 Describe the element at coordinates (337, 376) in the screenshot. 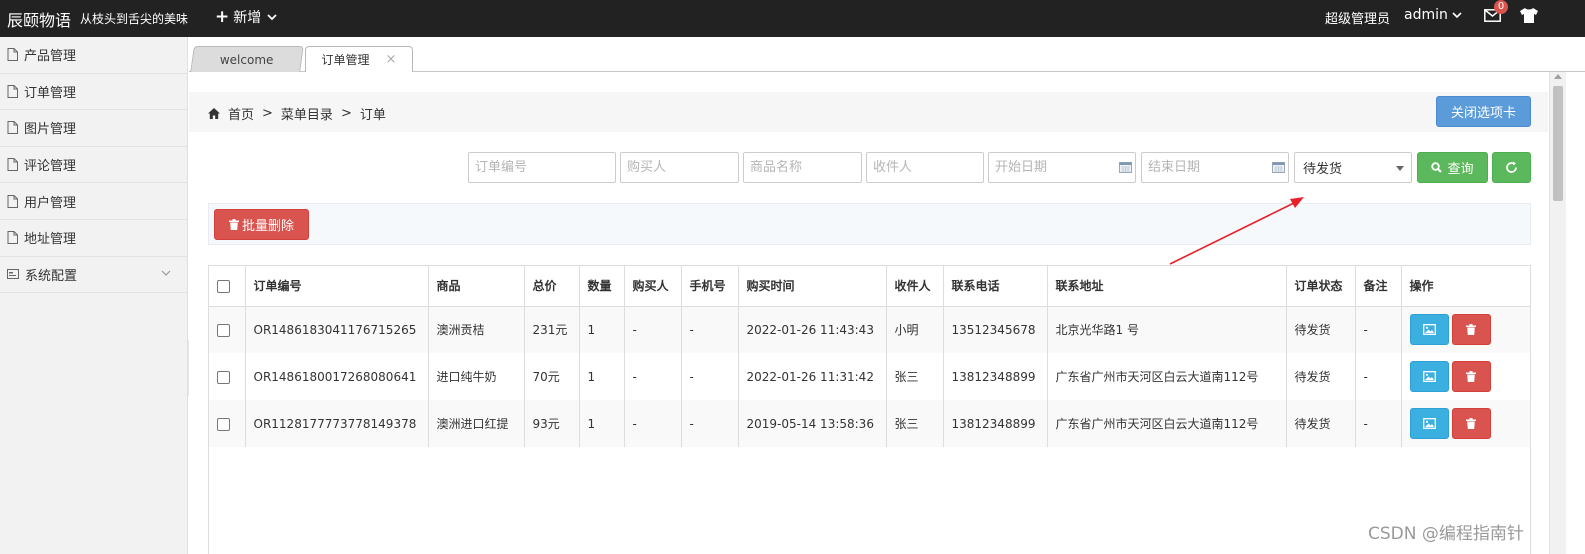

I see `order-number-cell: OR1486180017268080641` at that location.